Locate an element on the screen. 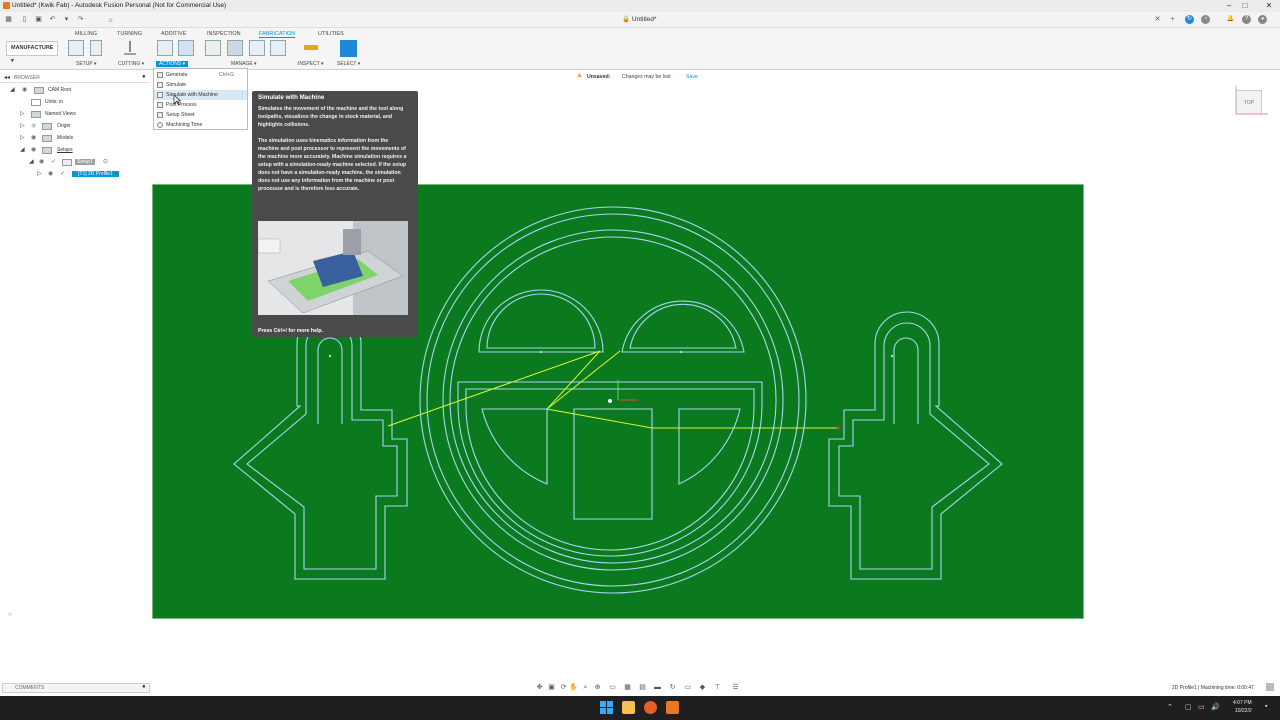 This screenshot has height=720, width=1280. profile-avatar: ◕ is located at coordinates (1262, 19).